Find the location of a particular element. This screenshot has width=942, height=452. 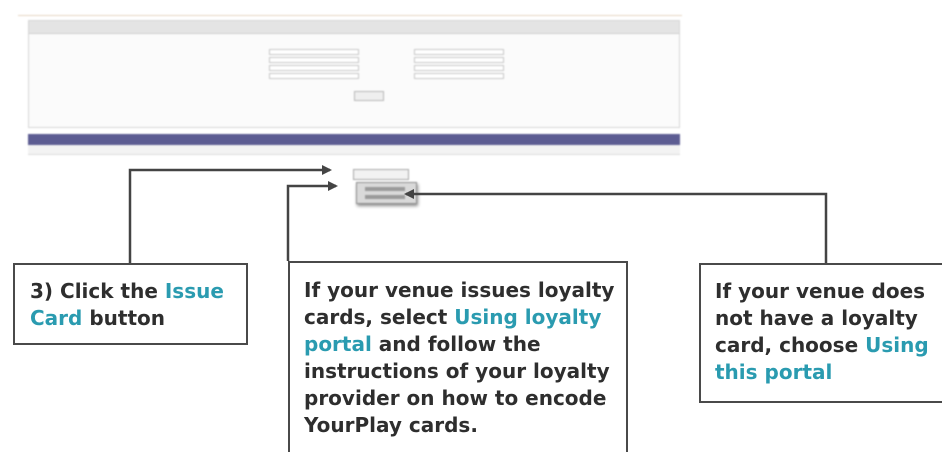

arrow-to-issue-card-button is located at coordinates (230, 214).